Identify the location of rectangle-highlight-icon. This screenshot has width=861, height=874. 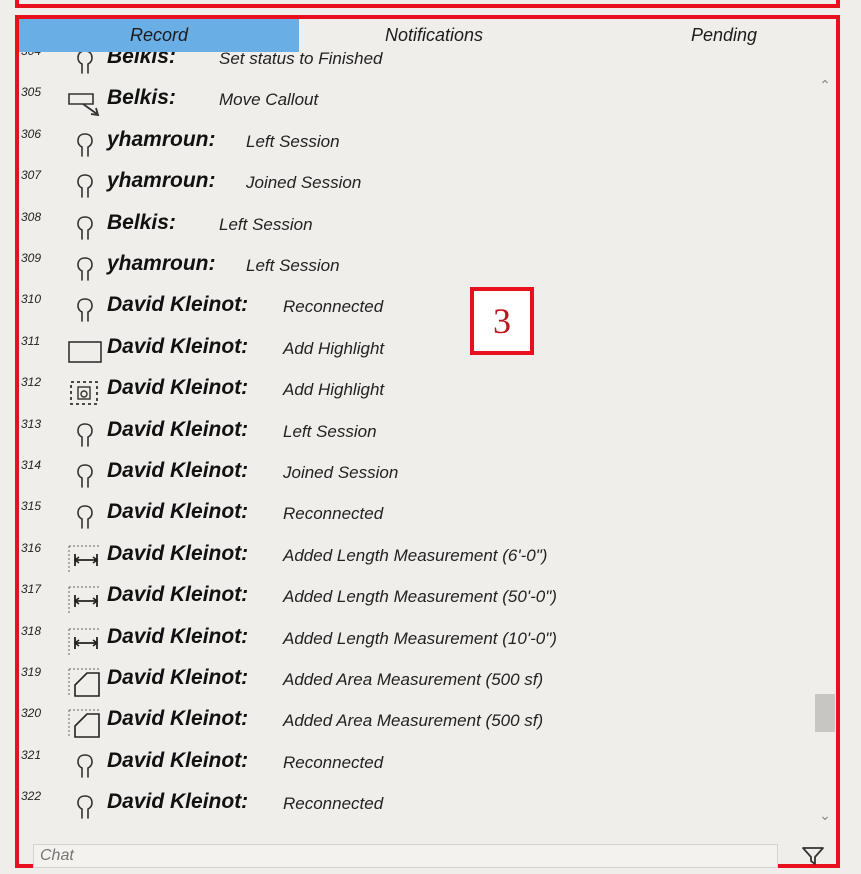
(85, 352).